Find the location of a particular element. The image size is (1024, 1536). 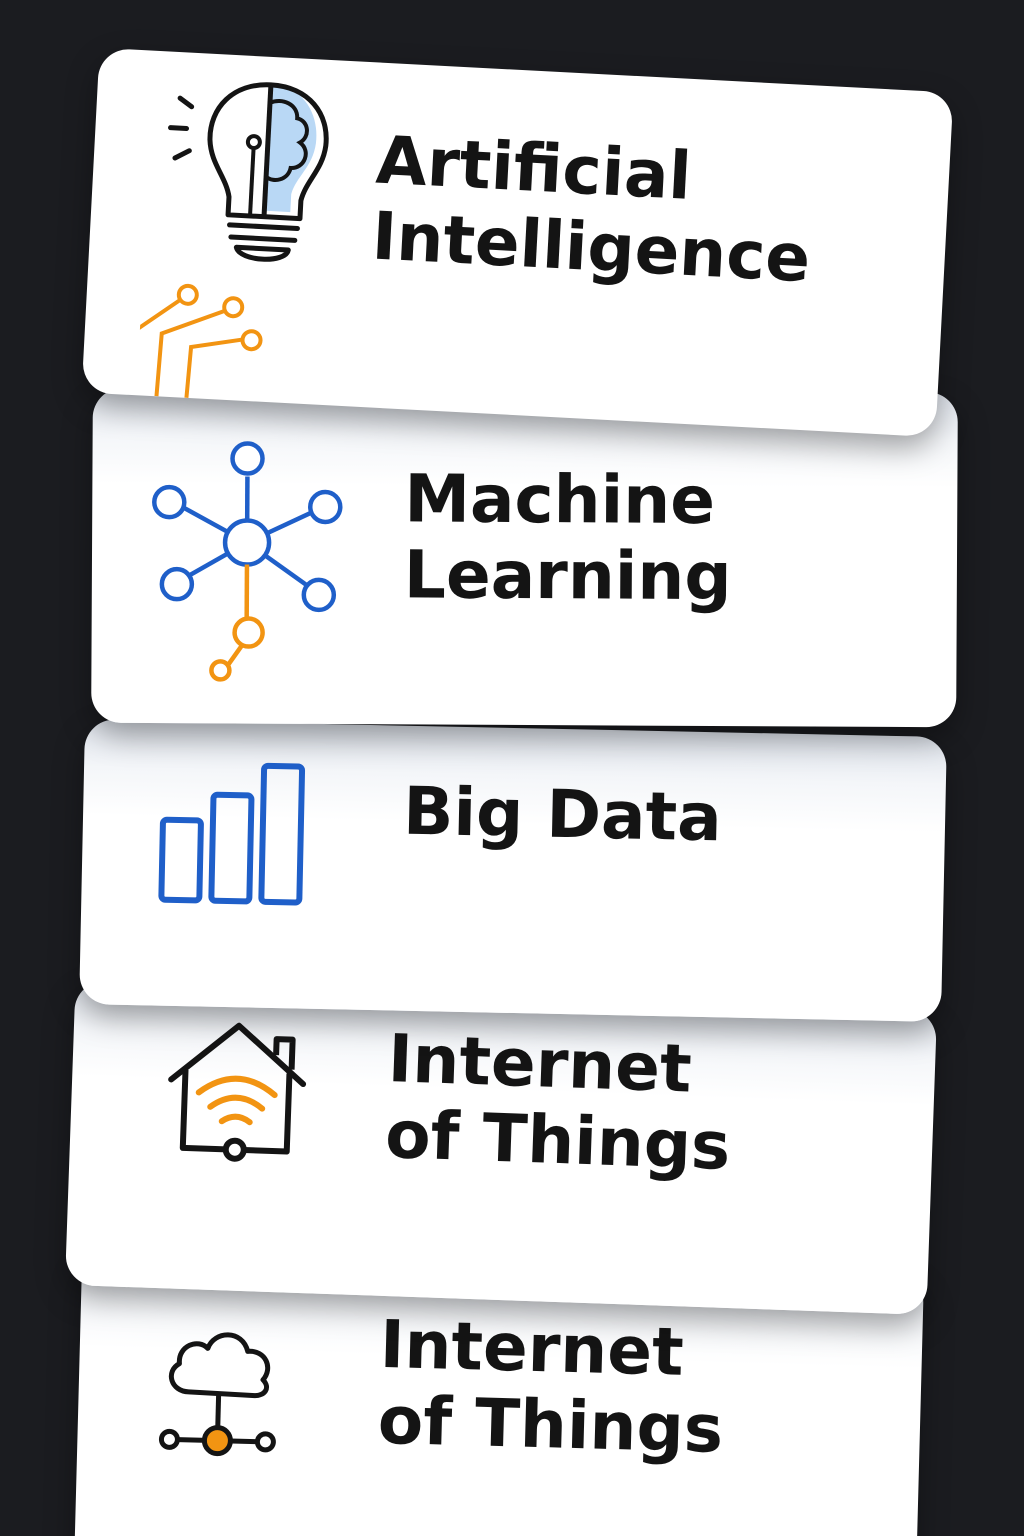

card-title: Big Data is located at coordinates (562, 814).